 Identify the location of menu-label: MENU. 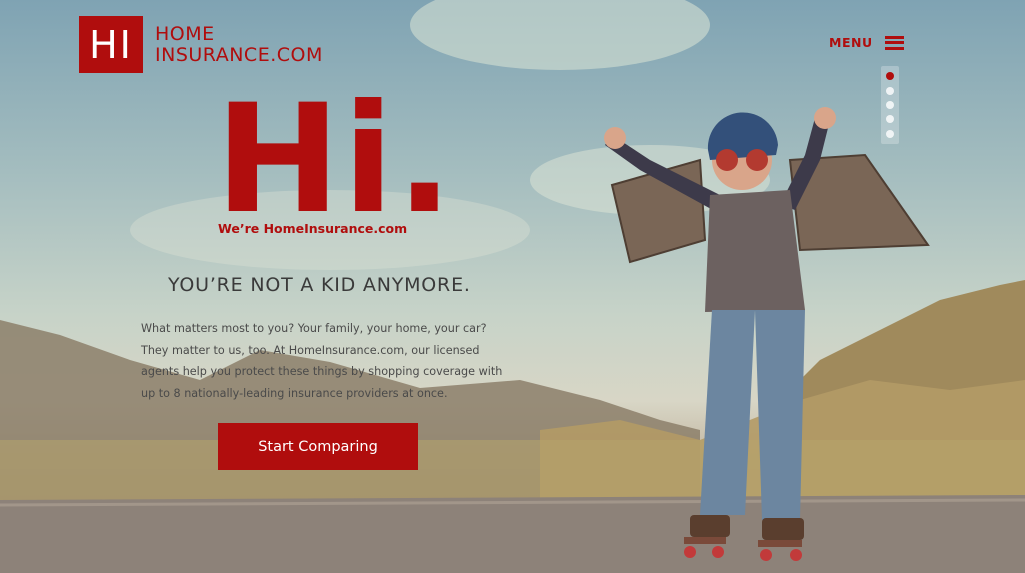
(851, 42).